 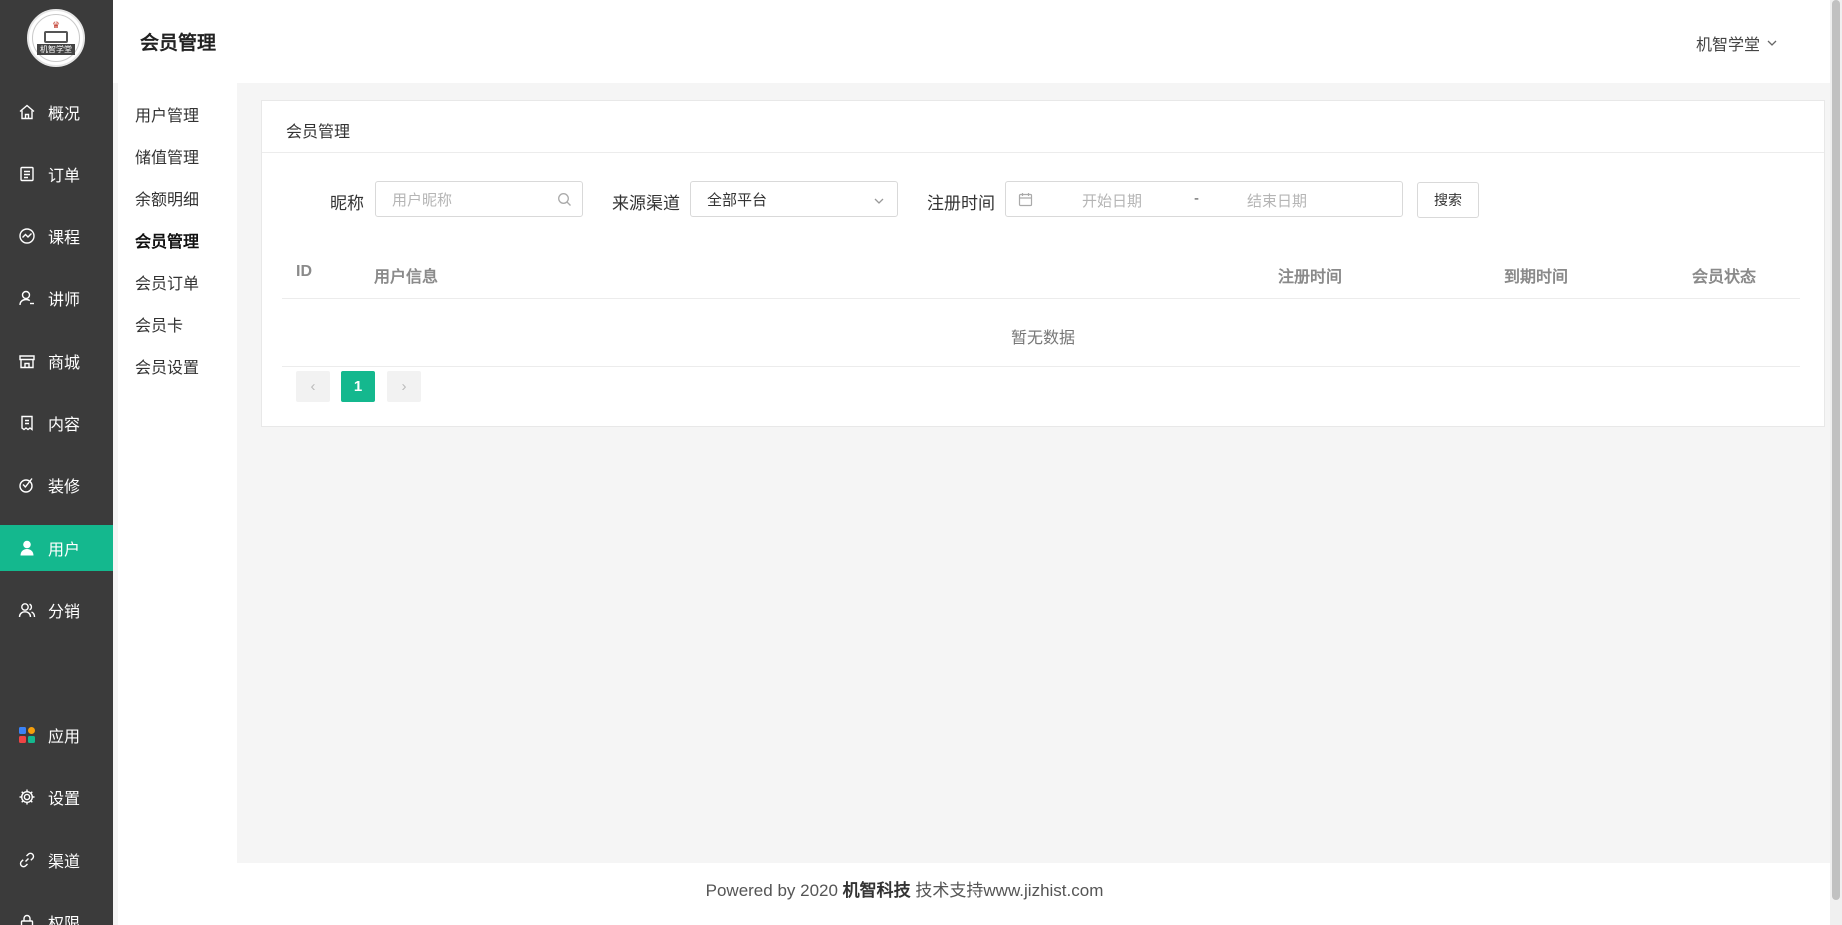 I want to click on nav-item-orders: 订单, so click(x=56, y=174).